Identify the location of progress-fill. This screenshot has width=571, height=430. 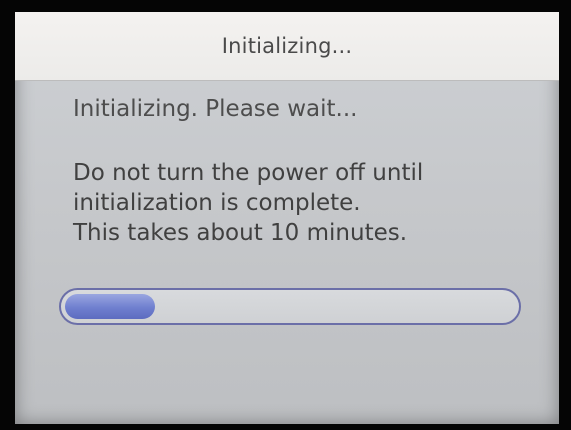
(110, 306).